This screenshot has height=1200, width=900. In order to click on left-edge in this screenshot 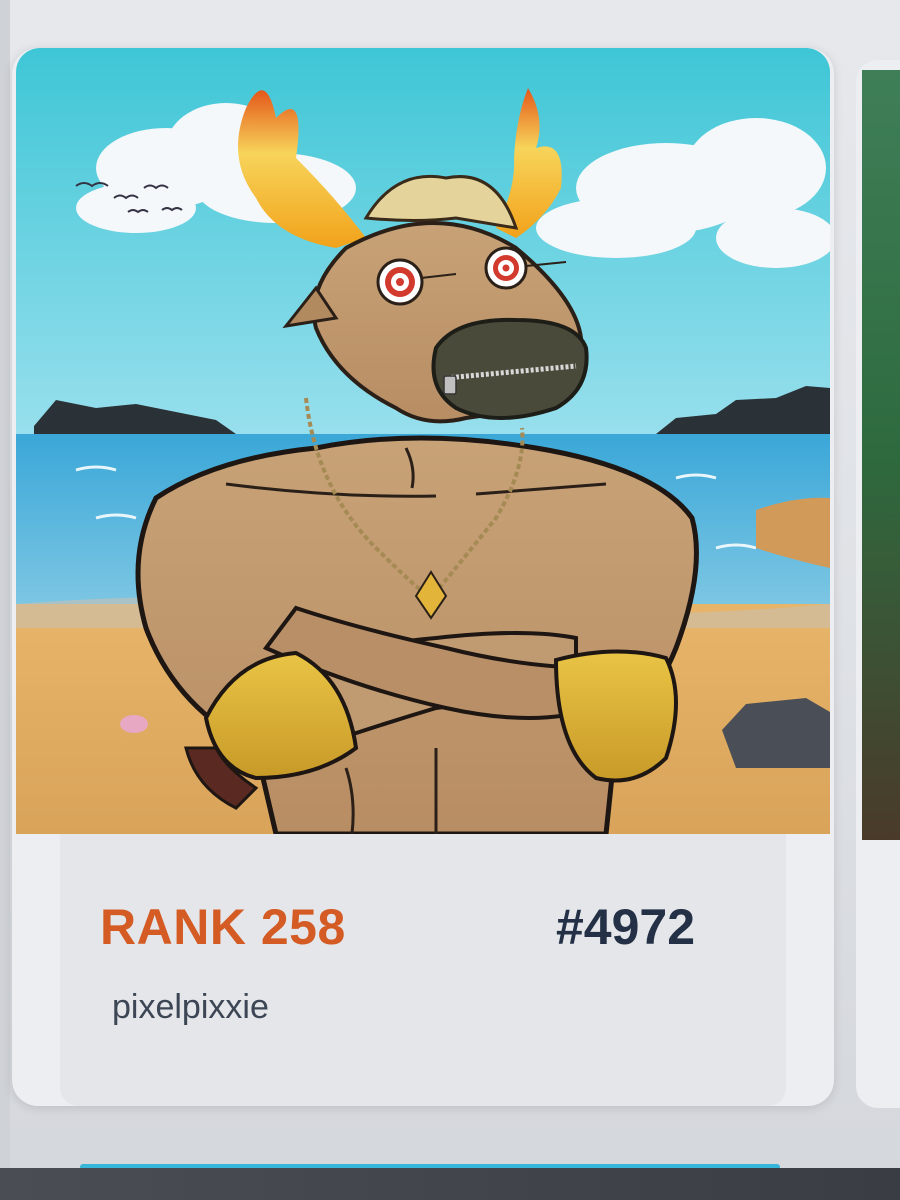, I will do `click(5, 600)`.